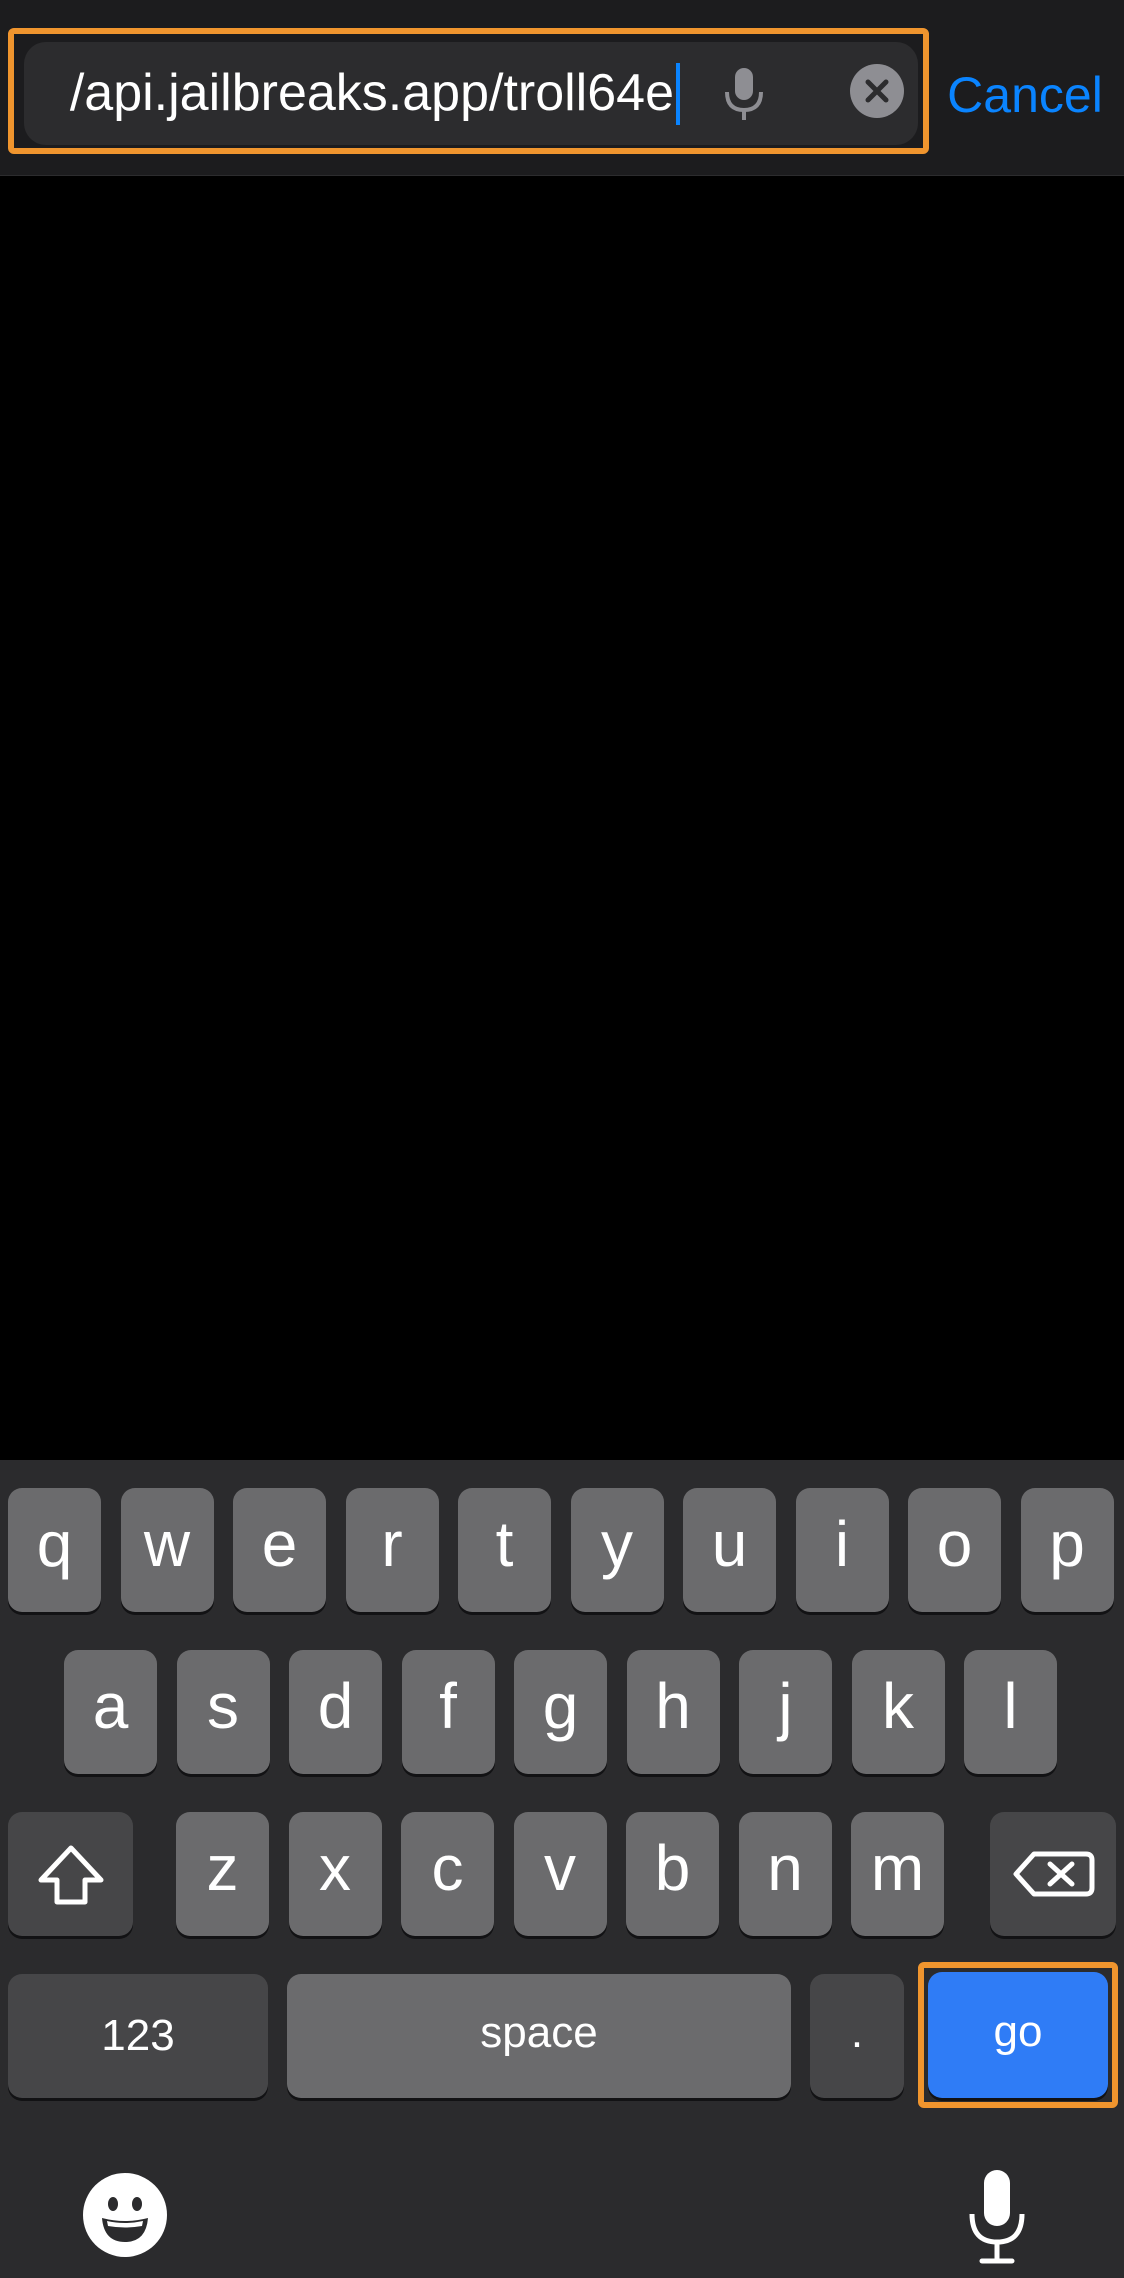 The width and height of the screenshot is (1124, 2278). Describe the element at coordinates (857, 2032) in the screenshot. I see `period-key-label: .` at that location.